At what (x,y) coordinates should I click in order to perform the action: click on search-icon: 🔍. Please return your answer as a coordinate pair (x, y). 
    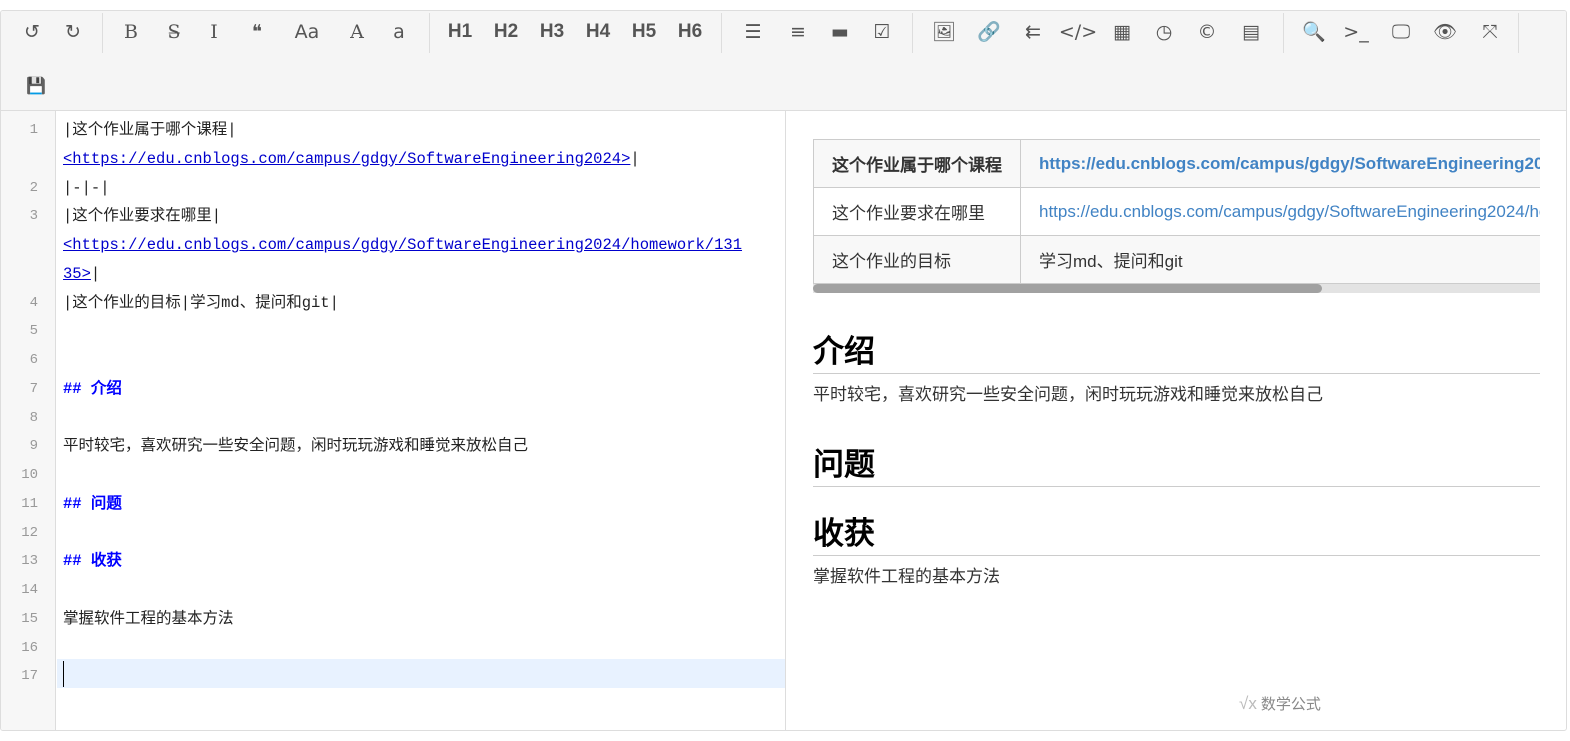
    Looking at the image, I should click on (1314, 32).